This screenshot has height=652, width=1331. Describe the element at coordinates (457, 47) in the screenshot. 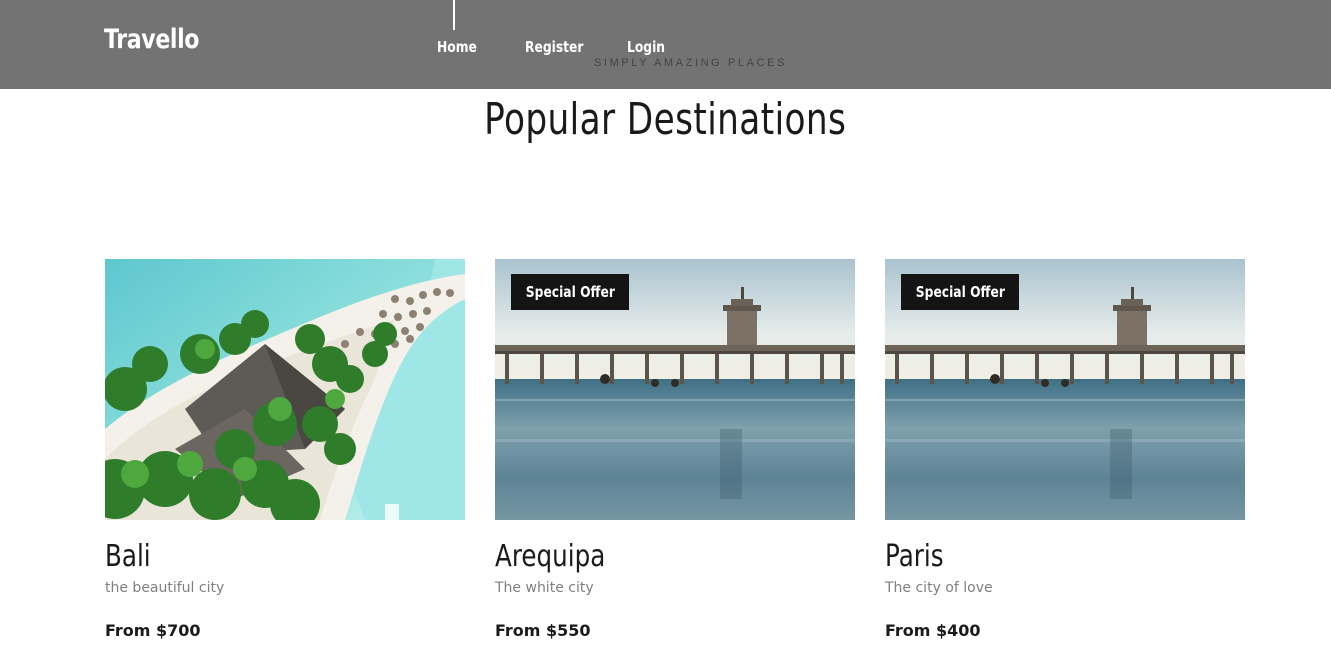

I see `nav-home-link: Home` at that location.